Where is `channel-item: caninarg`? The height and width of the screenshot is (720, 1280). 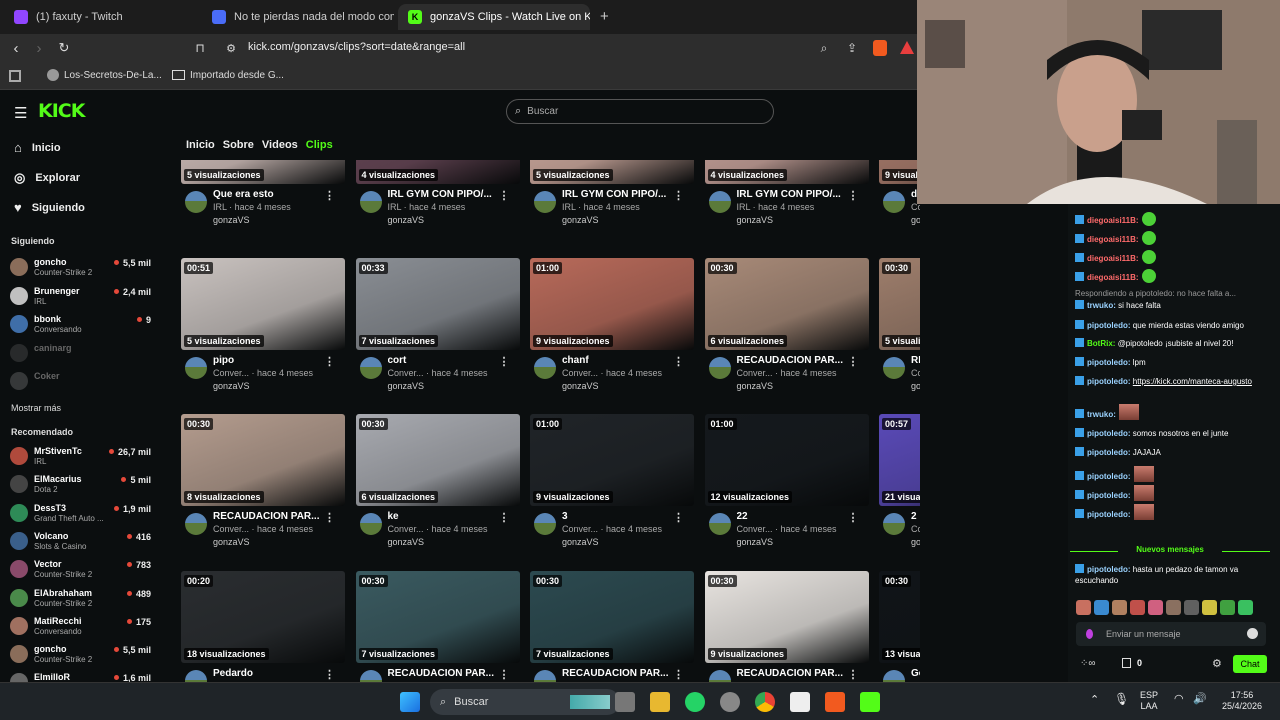
channel-item: caninarg is located at coordinates (82, 354).